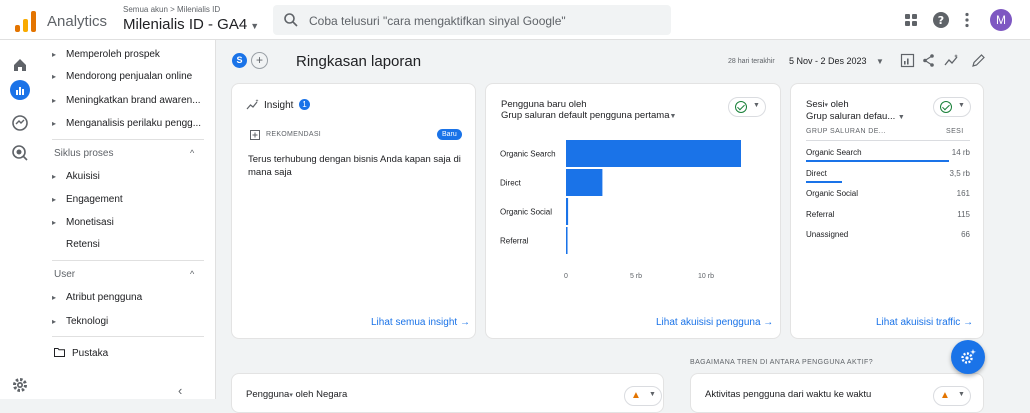 Image resolution: width=1030 pixels, height=413 pixels. I want to click on folder-icon, so click(59, 352).